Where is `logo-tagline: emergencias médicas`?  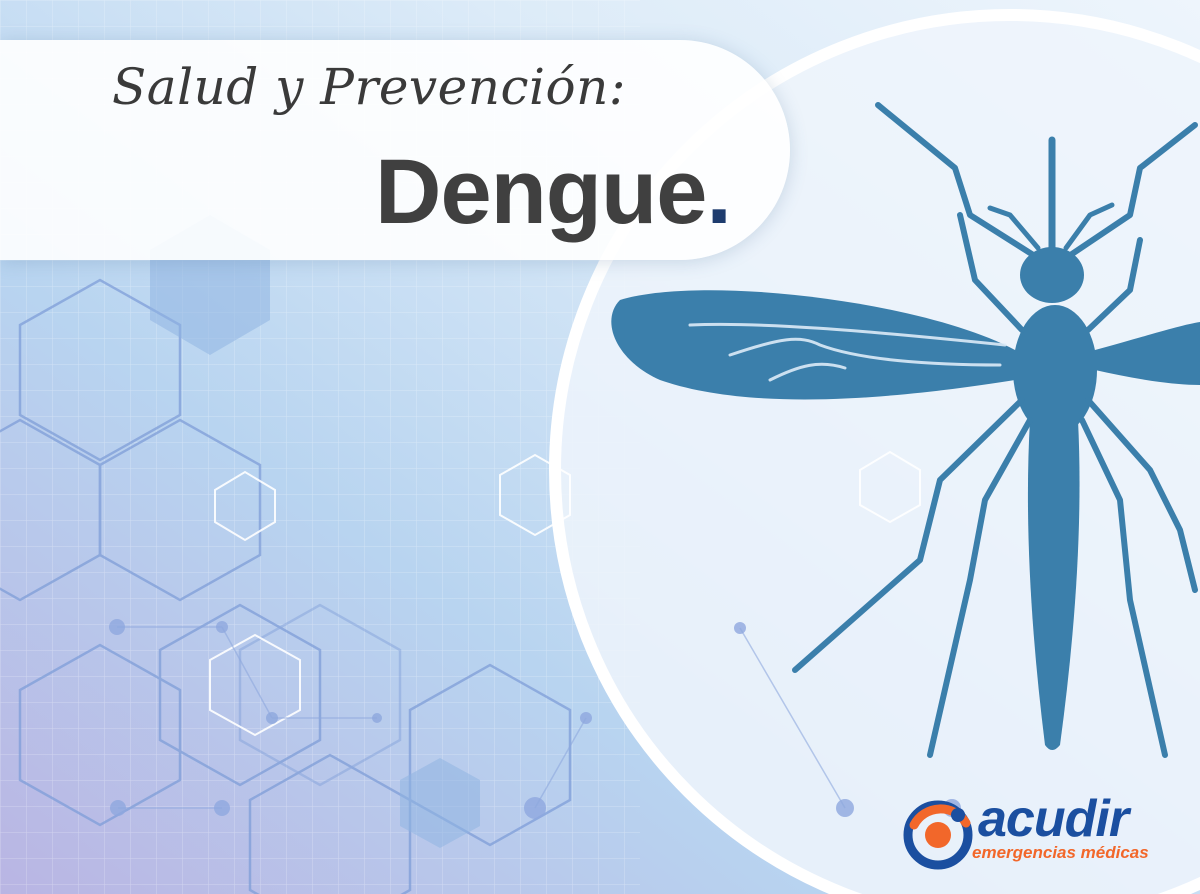
logo-tagline: emergencias médicas is located at coordinates (1060, 852).